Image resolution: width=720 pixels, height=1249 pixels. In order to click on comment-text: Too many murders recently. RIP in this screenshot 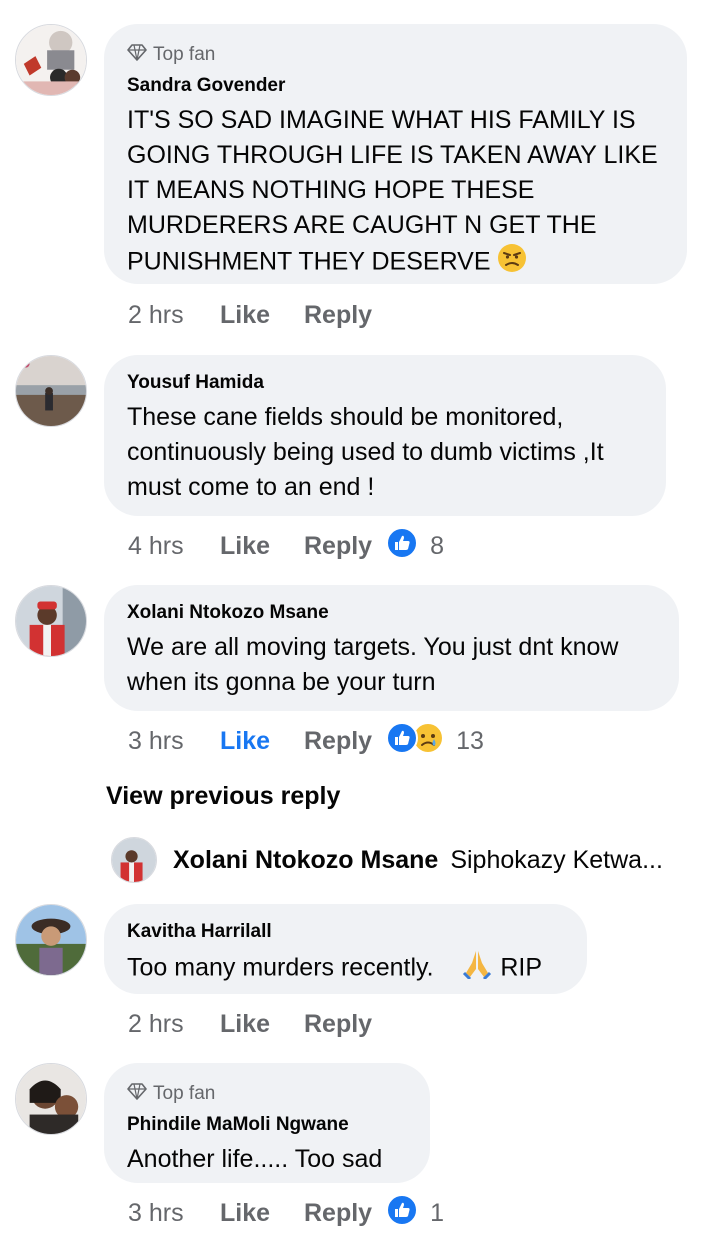, I will do `click(345, 969)`.